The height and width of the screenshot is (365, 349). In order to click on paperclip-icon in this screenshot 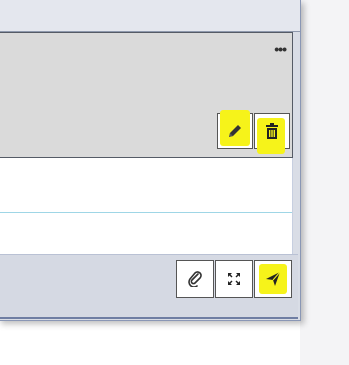, I will do `click(195, 279)`.